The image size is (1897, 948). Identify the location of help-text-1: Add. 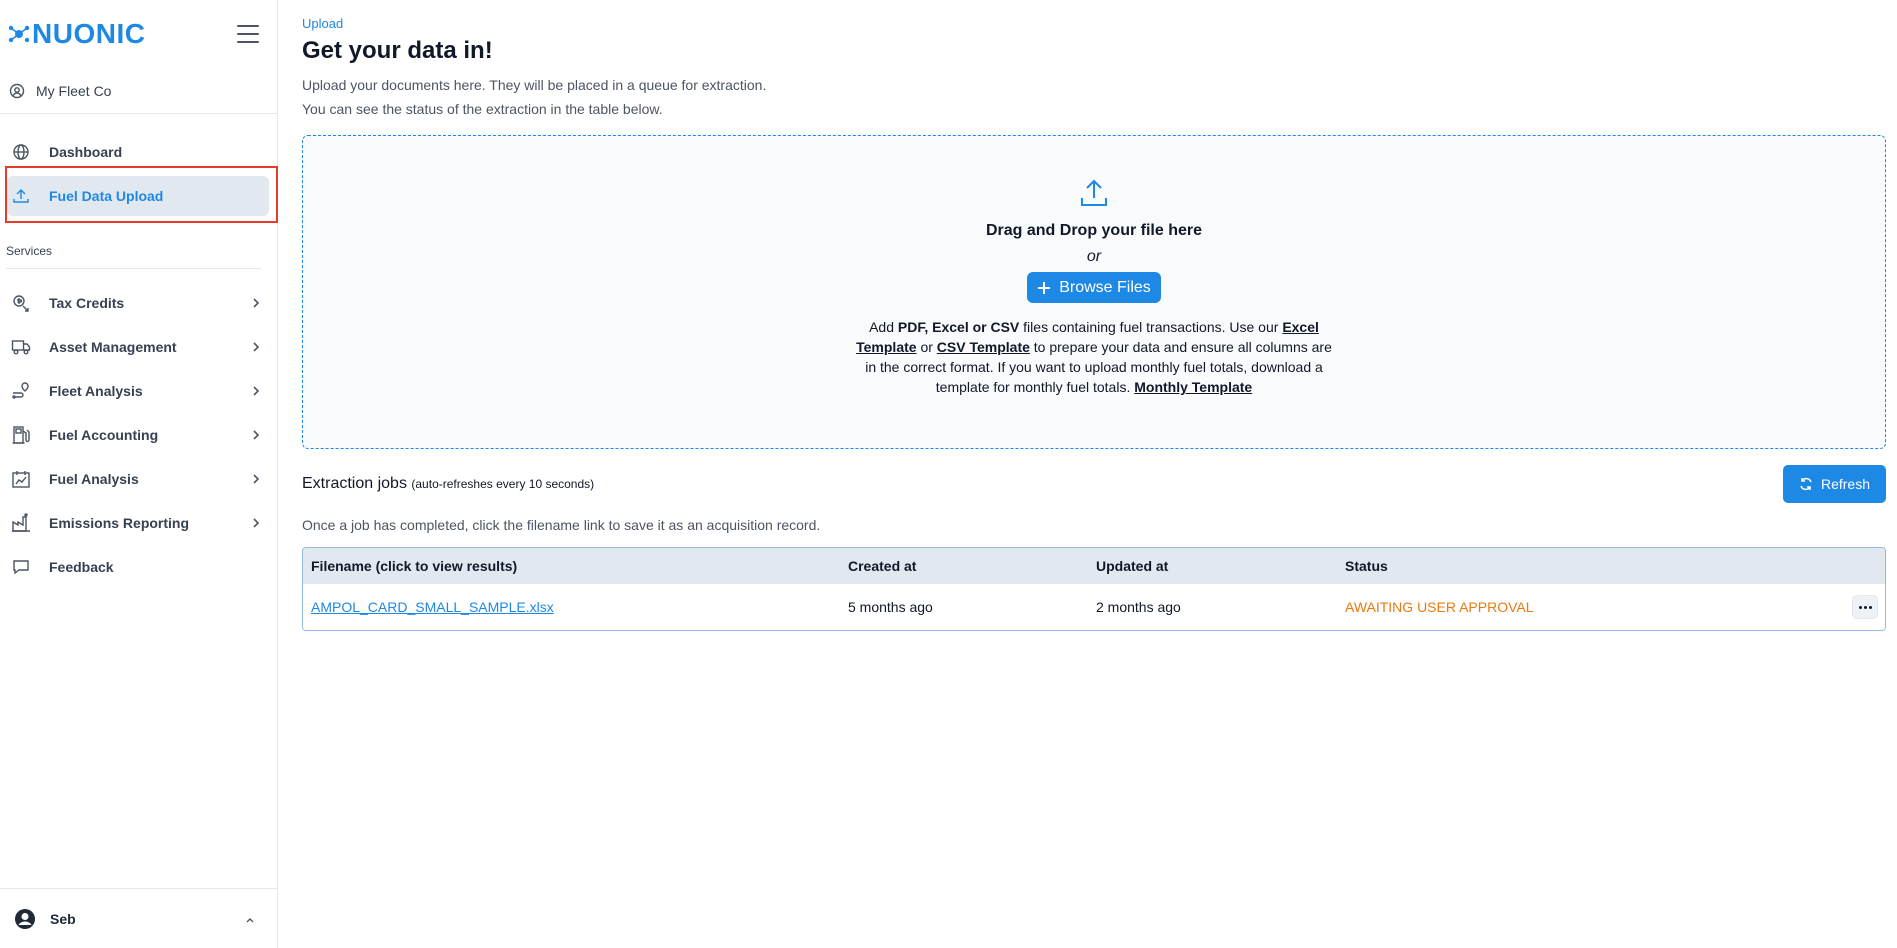
(883, 327).